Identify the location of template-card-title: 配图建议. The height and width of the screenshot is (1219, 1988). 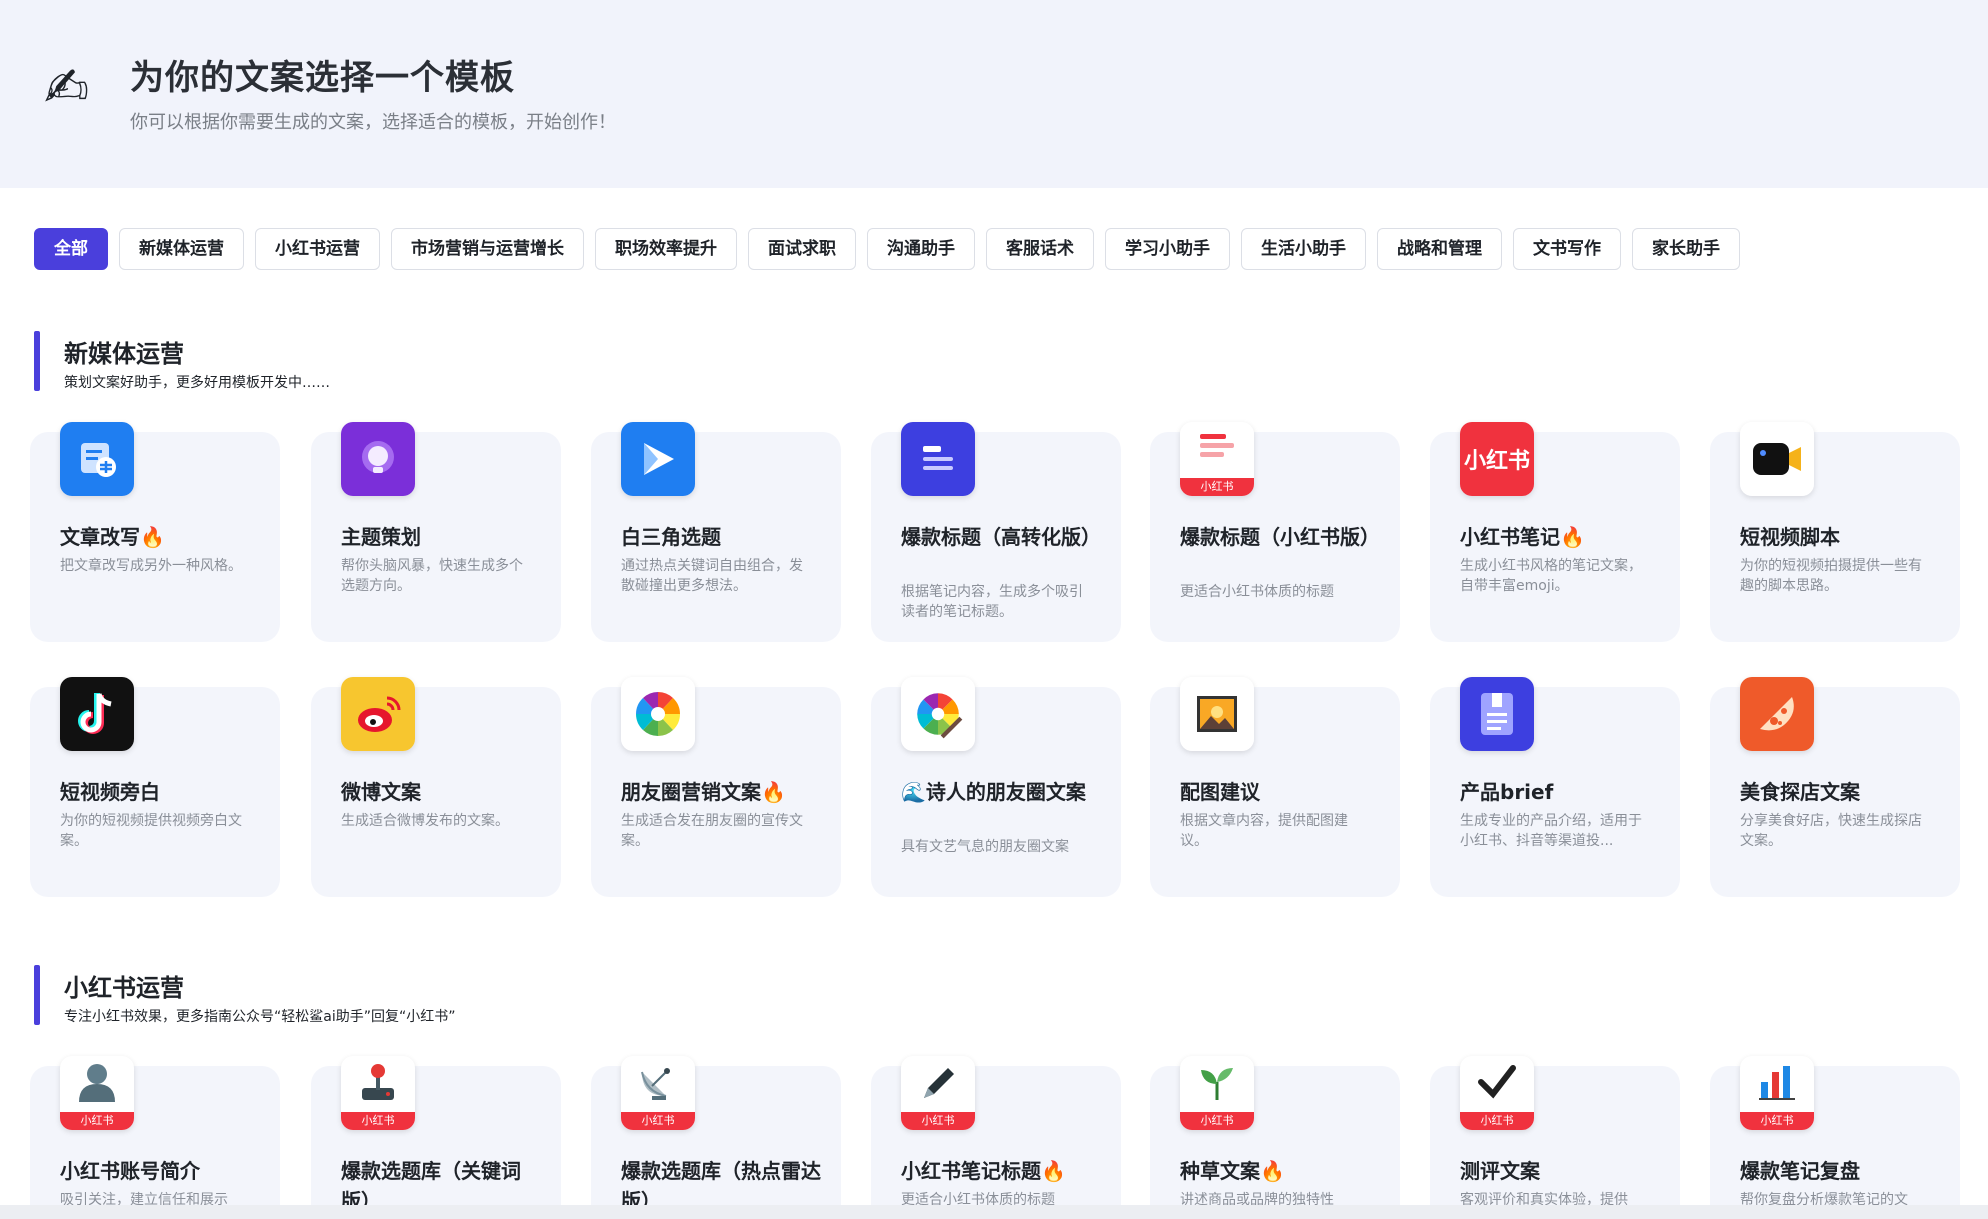
(1220, 792).